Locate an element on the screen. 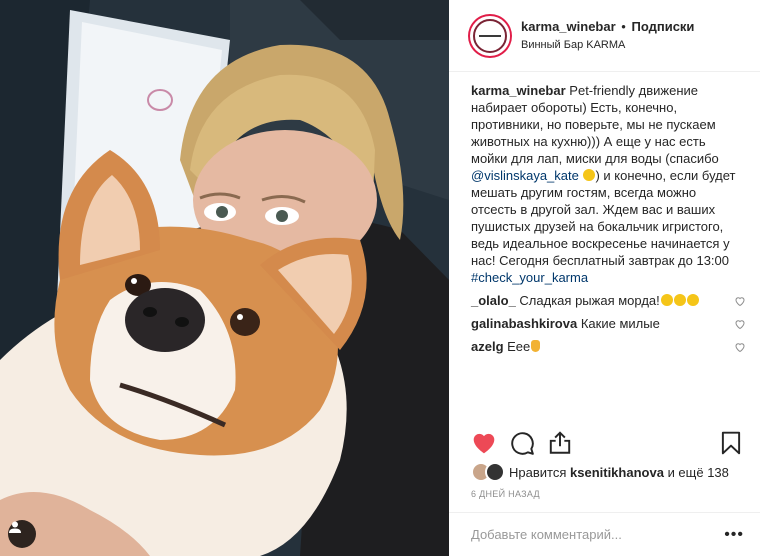  comment-content: azelg Еее is located at coordinates (506, 346).